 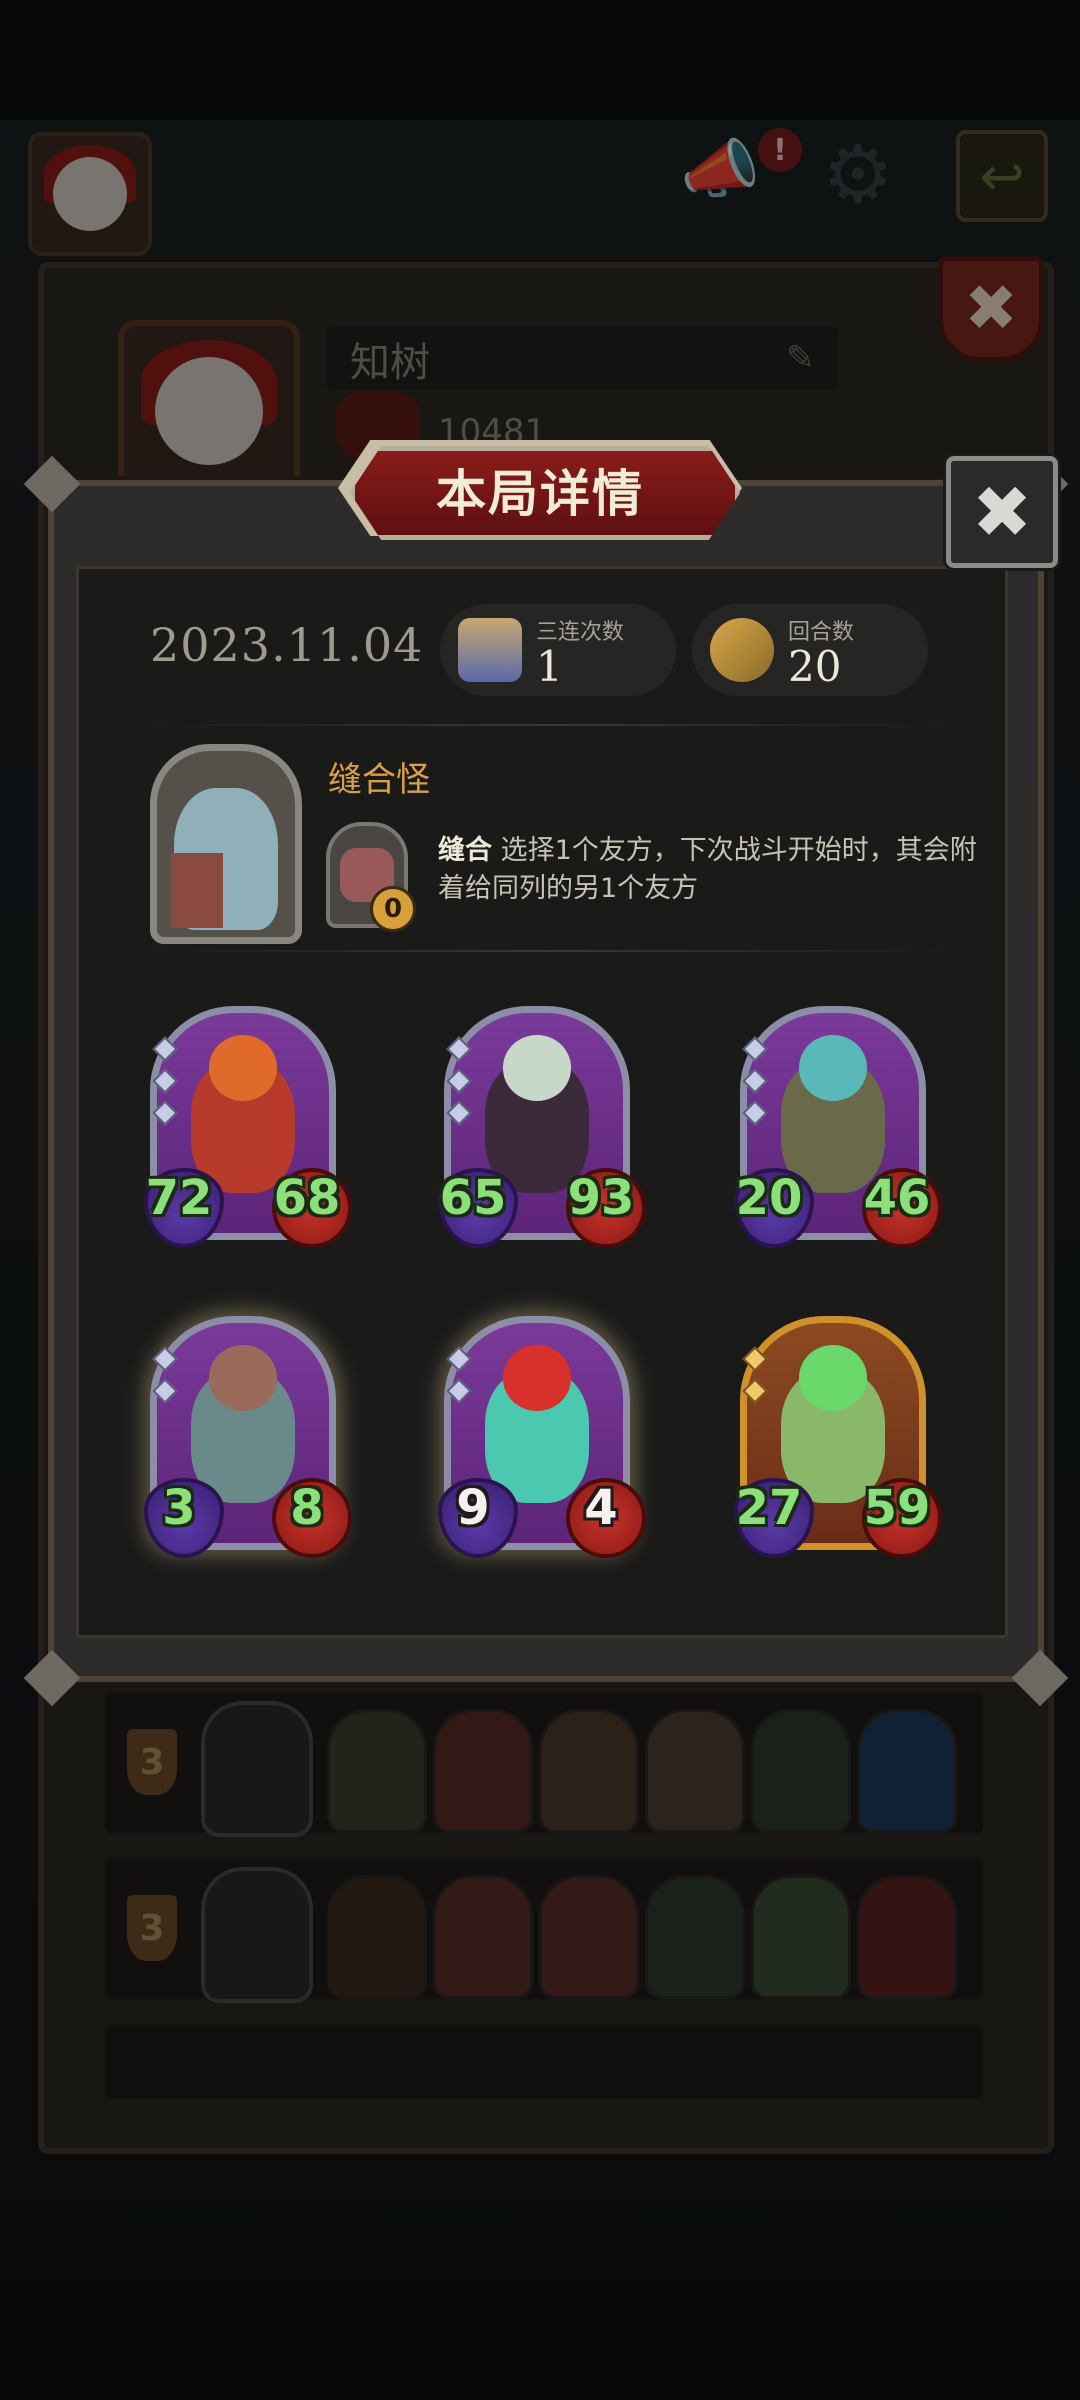 I want to click on skill-text: 选择1个友方，下次战斗开始时，其会附着给同列的另1个友方, so click(x=707, y=869).